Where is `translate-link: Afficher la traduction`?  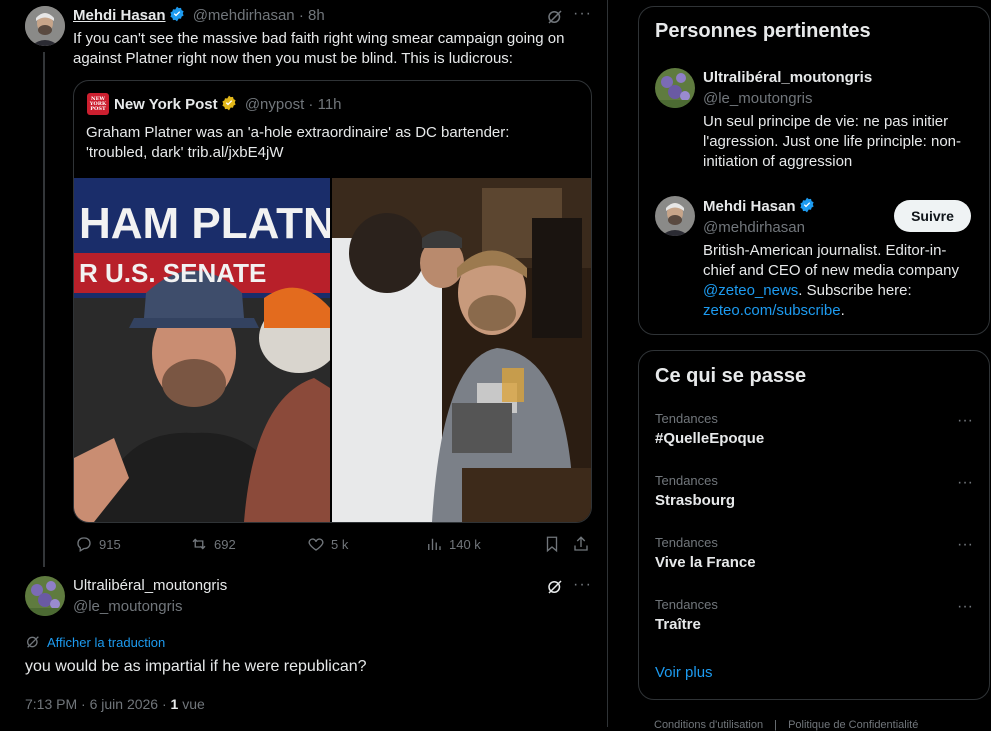
translate-link: Afficher la traduction is located at coordinates (95, 642).